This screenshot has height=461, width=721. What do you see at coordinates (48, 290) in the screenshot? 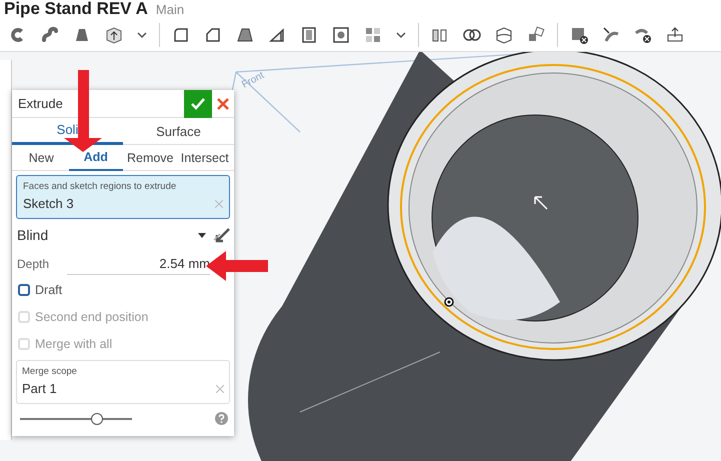
I see `checkbox-label: Draft` at bounding box center [48, 290].